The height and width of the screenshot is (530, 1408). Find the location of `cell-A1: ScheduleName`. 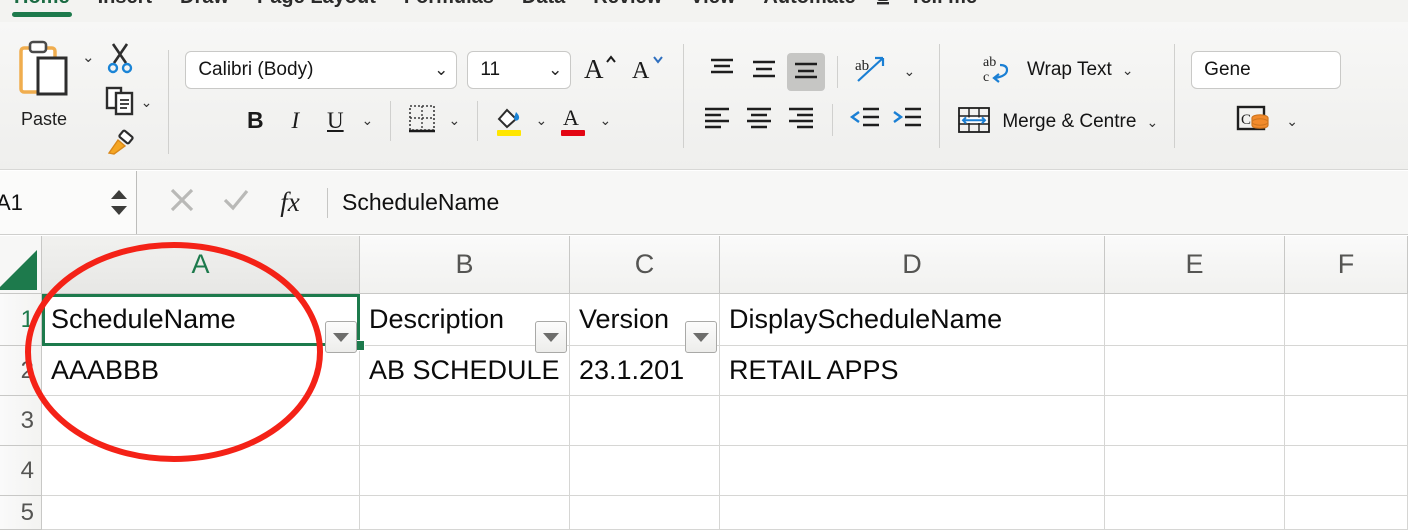

cell-A1: ScheduleName is located at coordinates (201, 320).